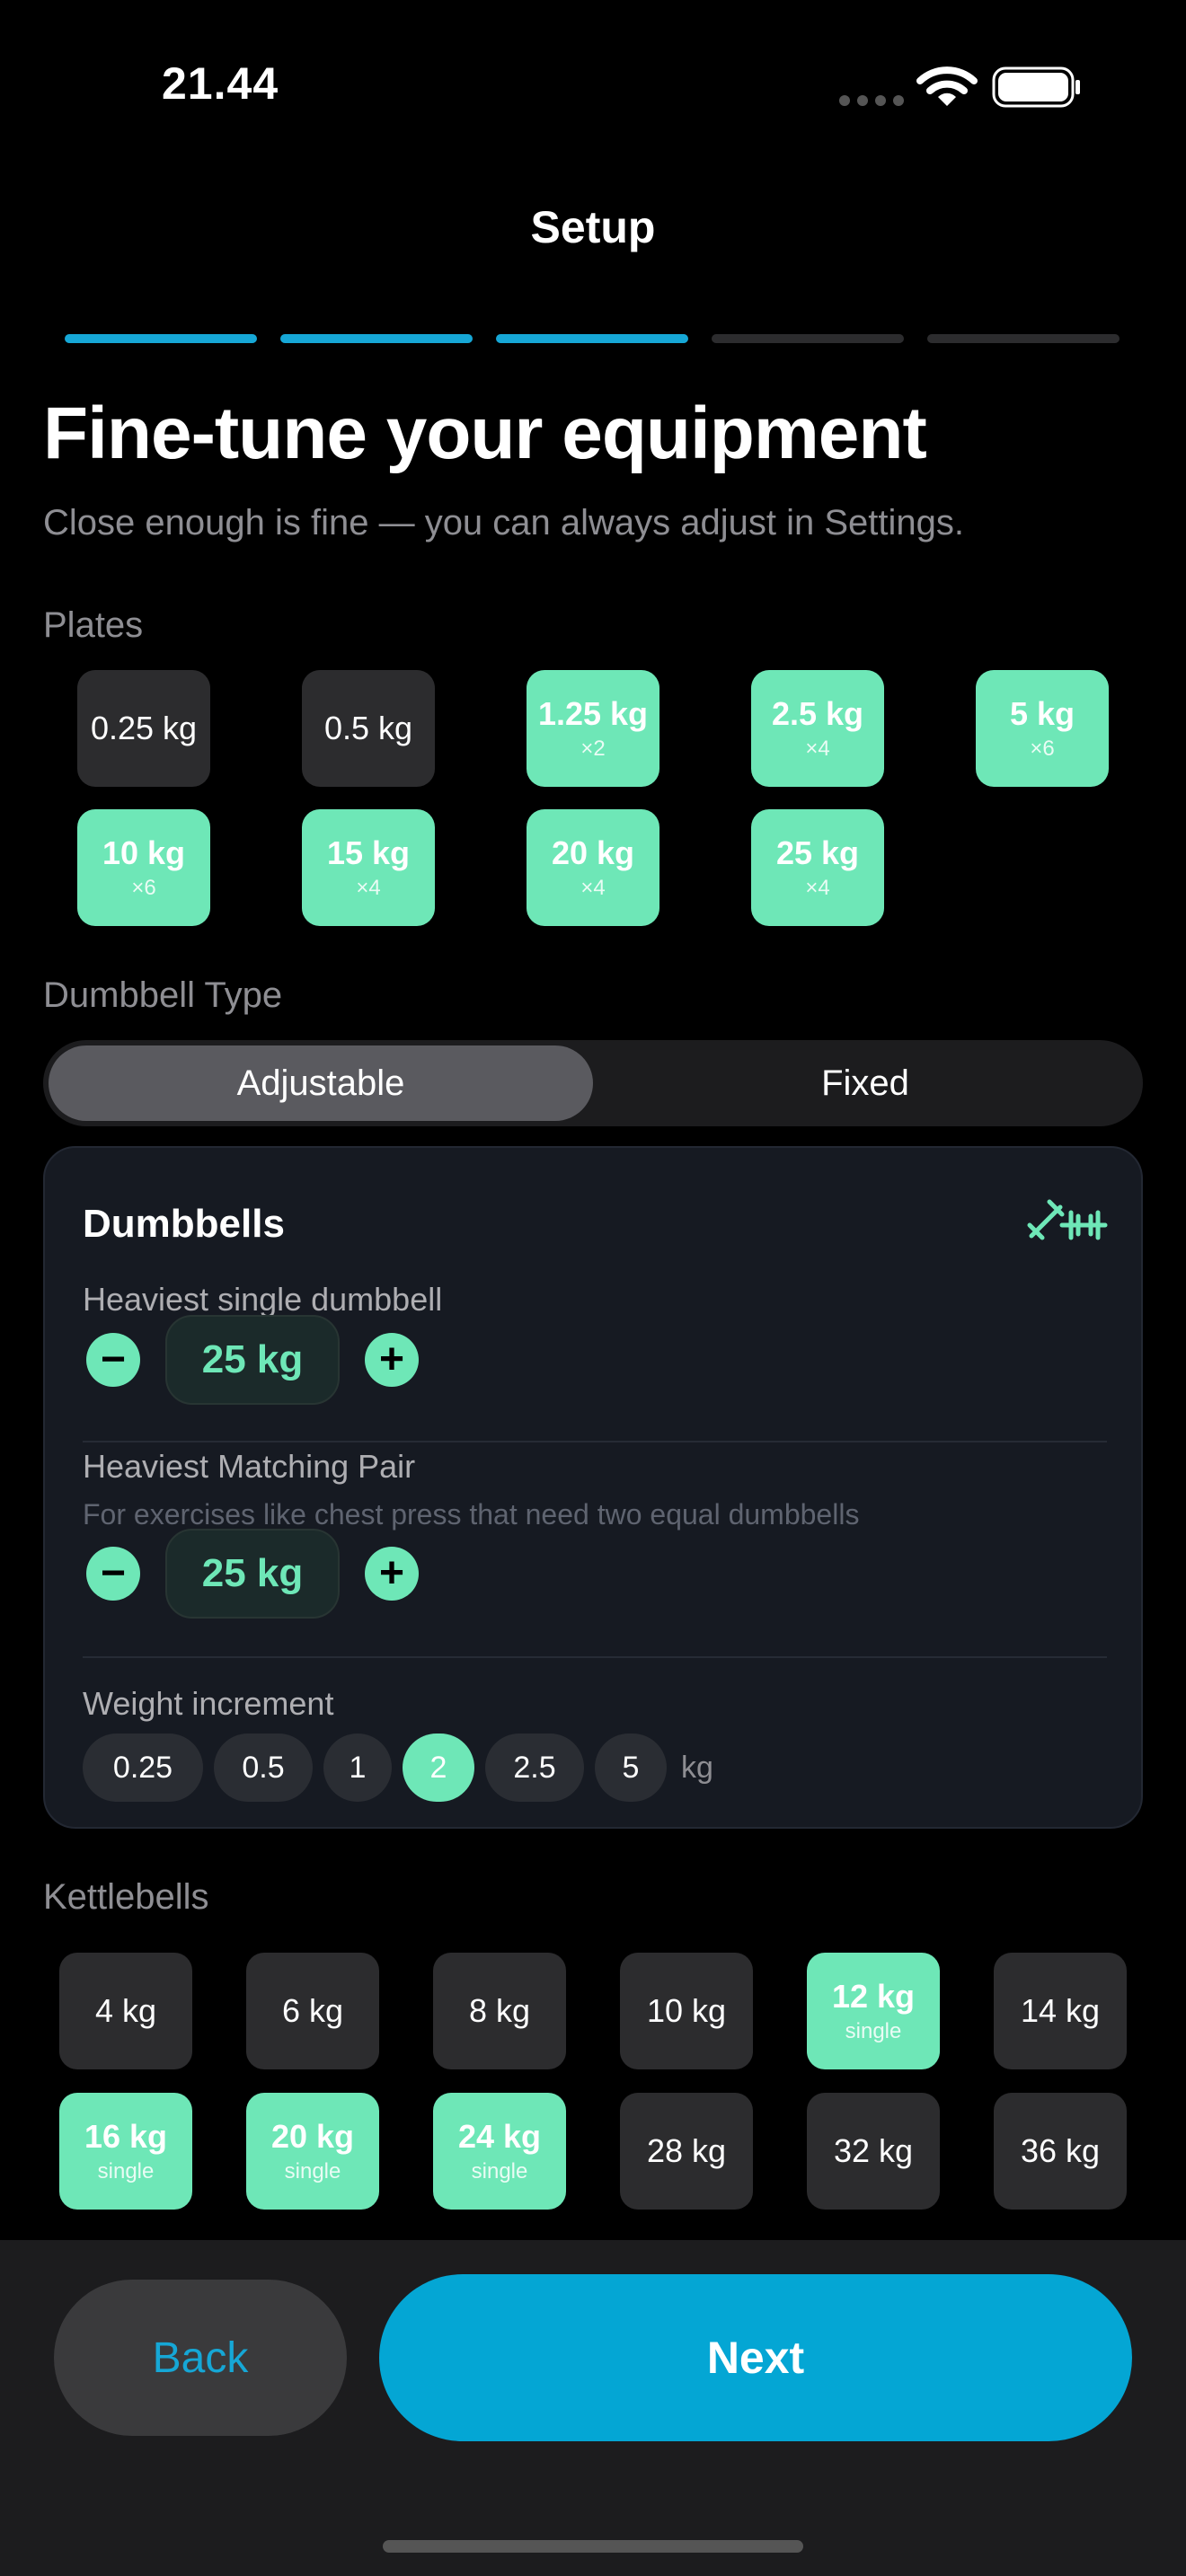  I want to click on segment-adjustable: Adjustable, so click(321, 1083).